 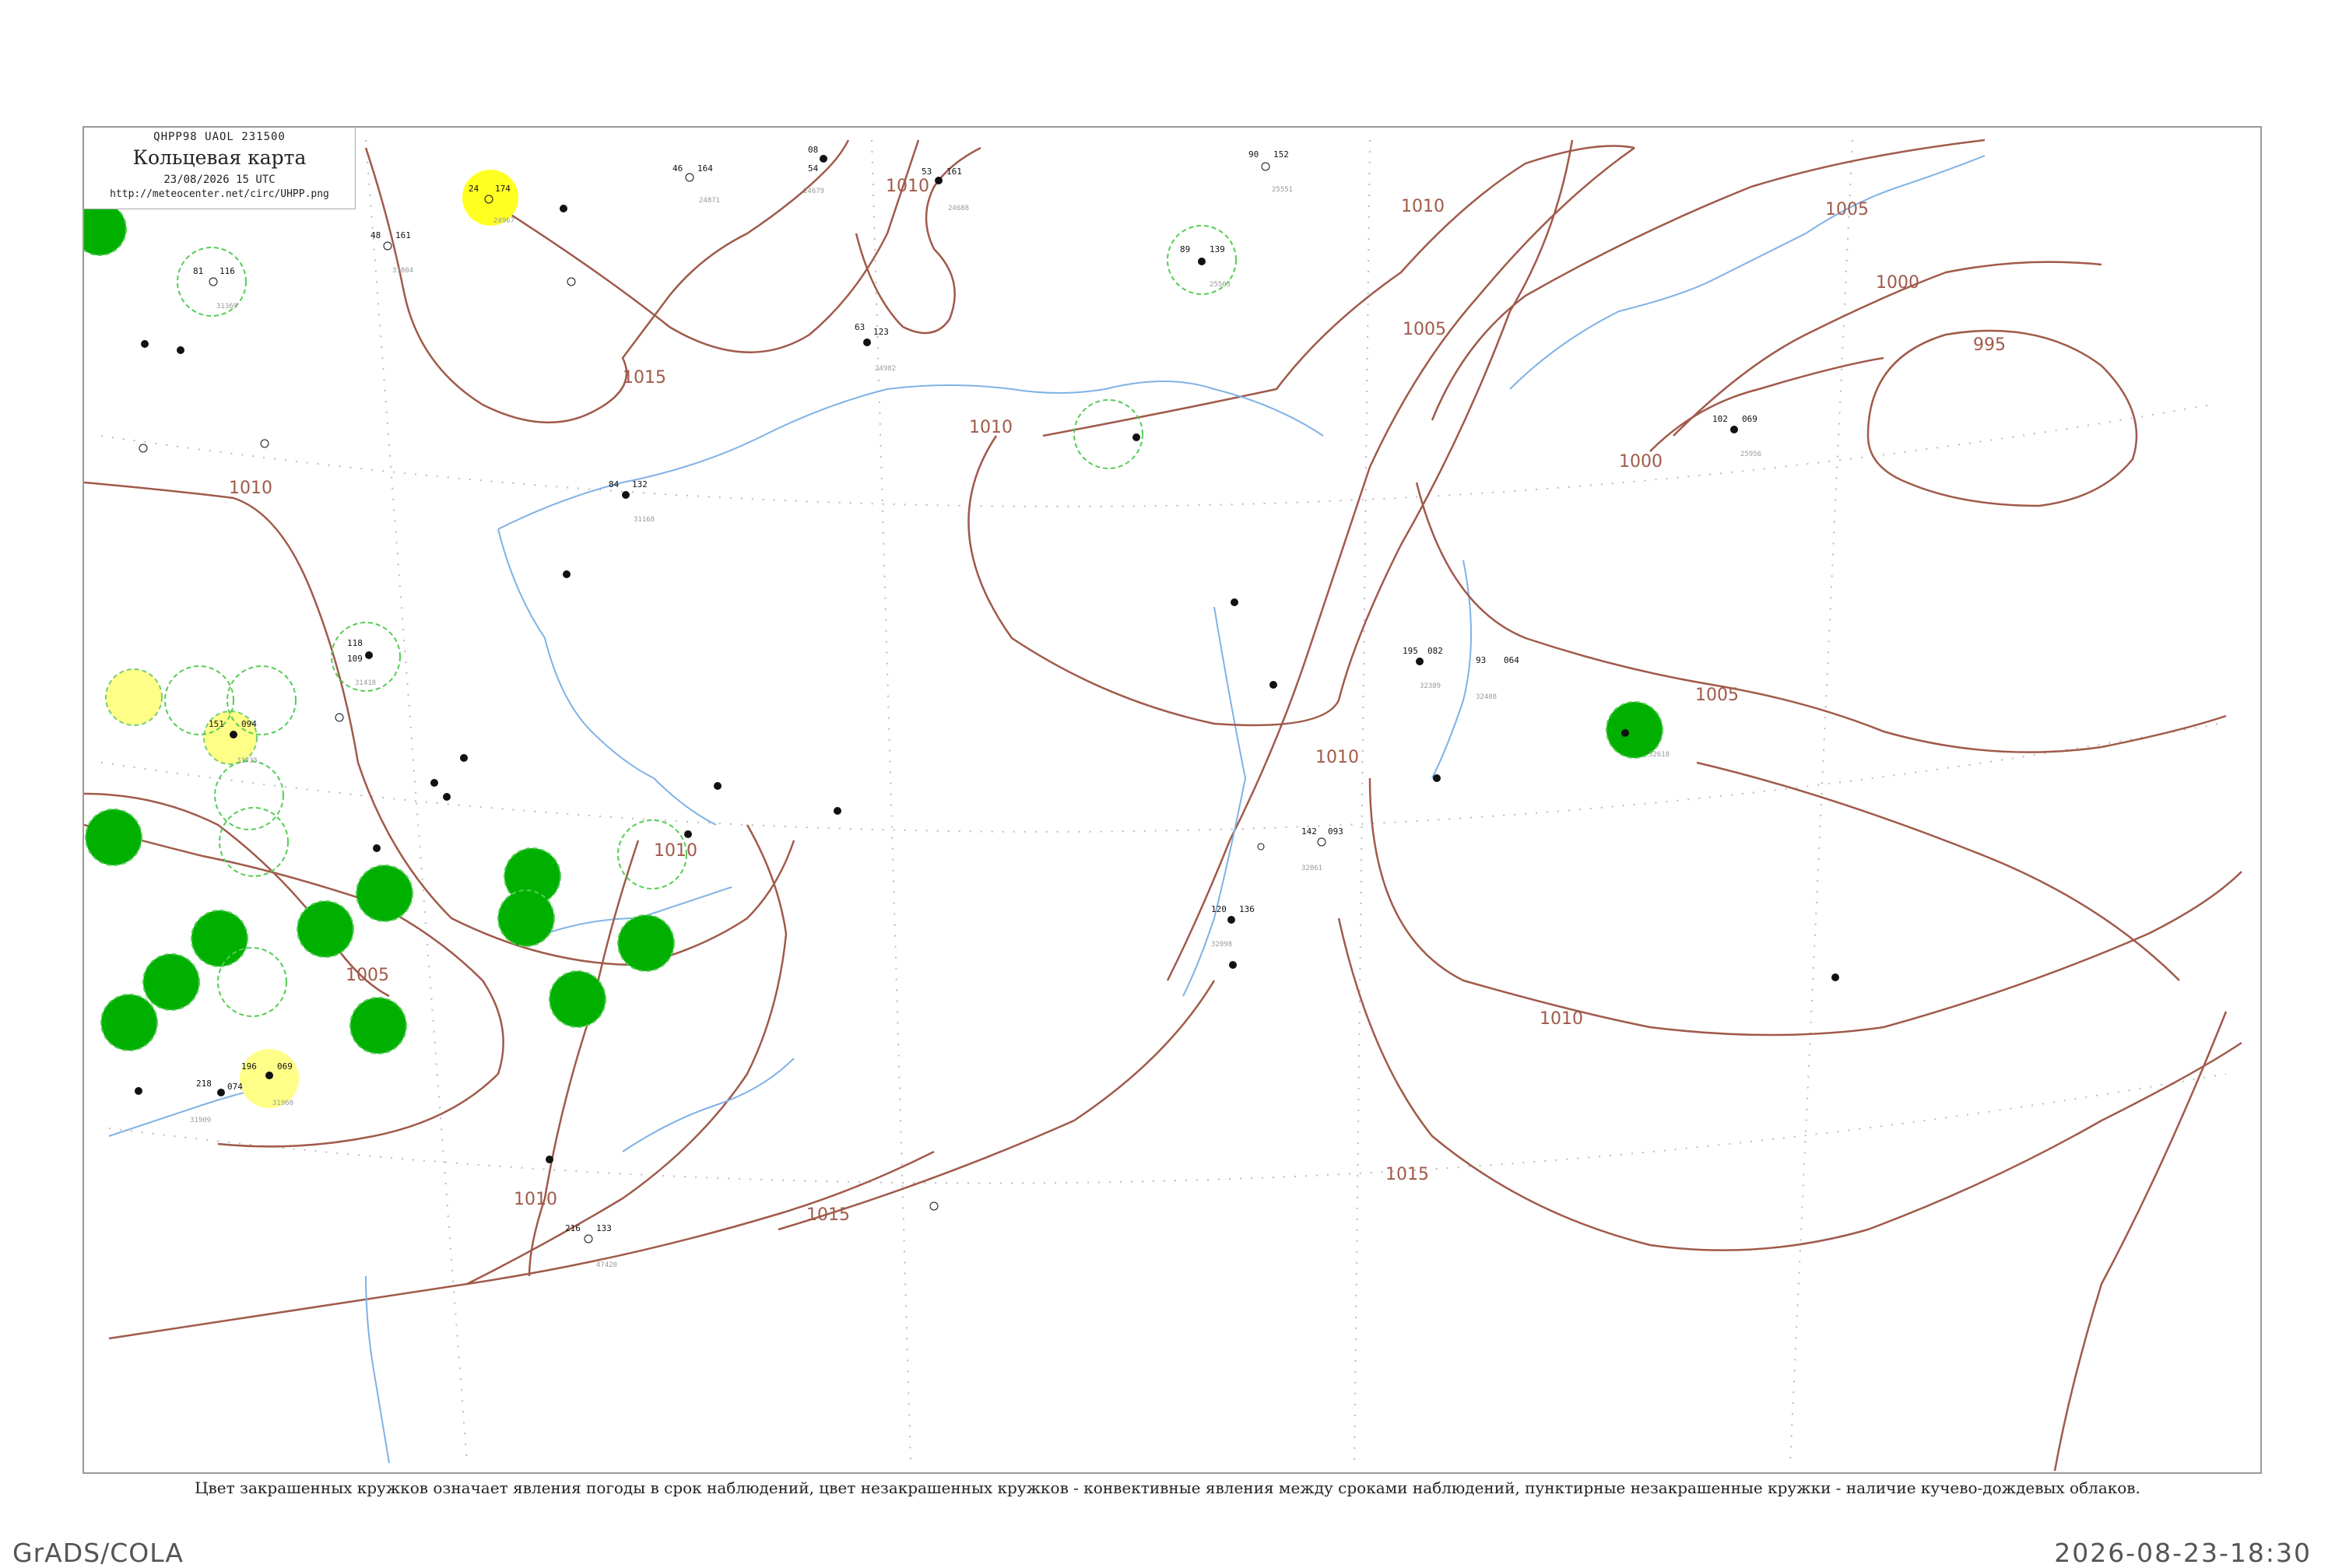 What do you see at coordinates (828, 1215) in the screenshot?
I see `isobar-label: 1015` at bounding box center [828, 1215].